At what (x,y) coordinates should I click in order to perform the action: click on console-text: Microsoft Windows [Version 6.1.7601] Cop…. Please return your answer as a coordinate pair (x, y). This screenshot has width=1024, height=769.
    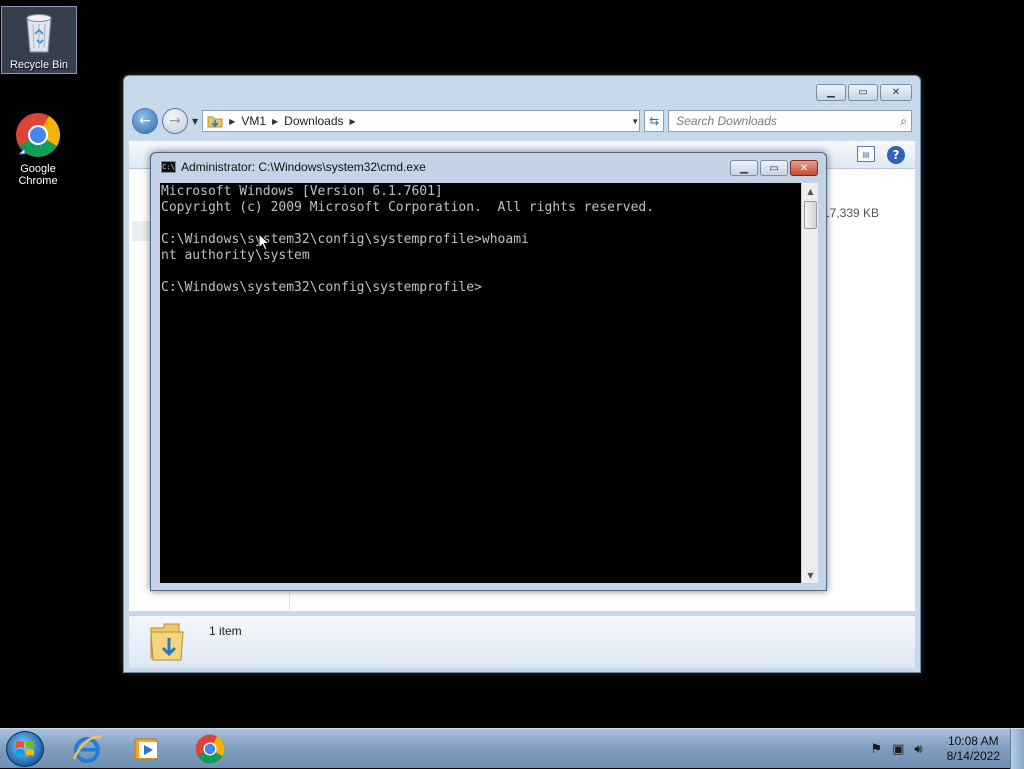
    Looking at the image, I should click on (408, 239).